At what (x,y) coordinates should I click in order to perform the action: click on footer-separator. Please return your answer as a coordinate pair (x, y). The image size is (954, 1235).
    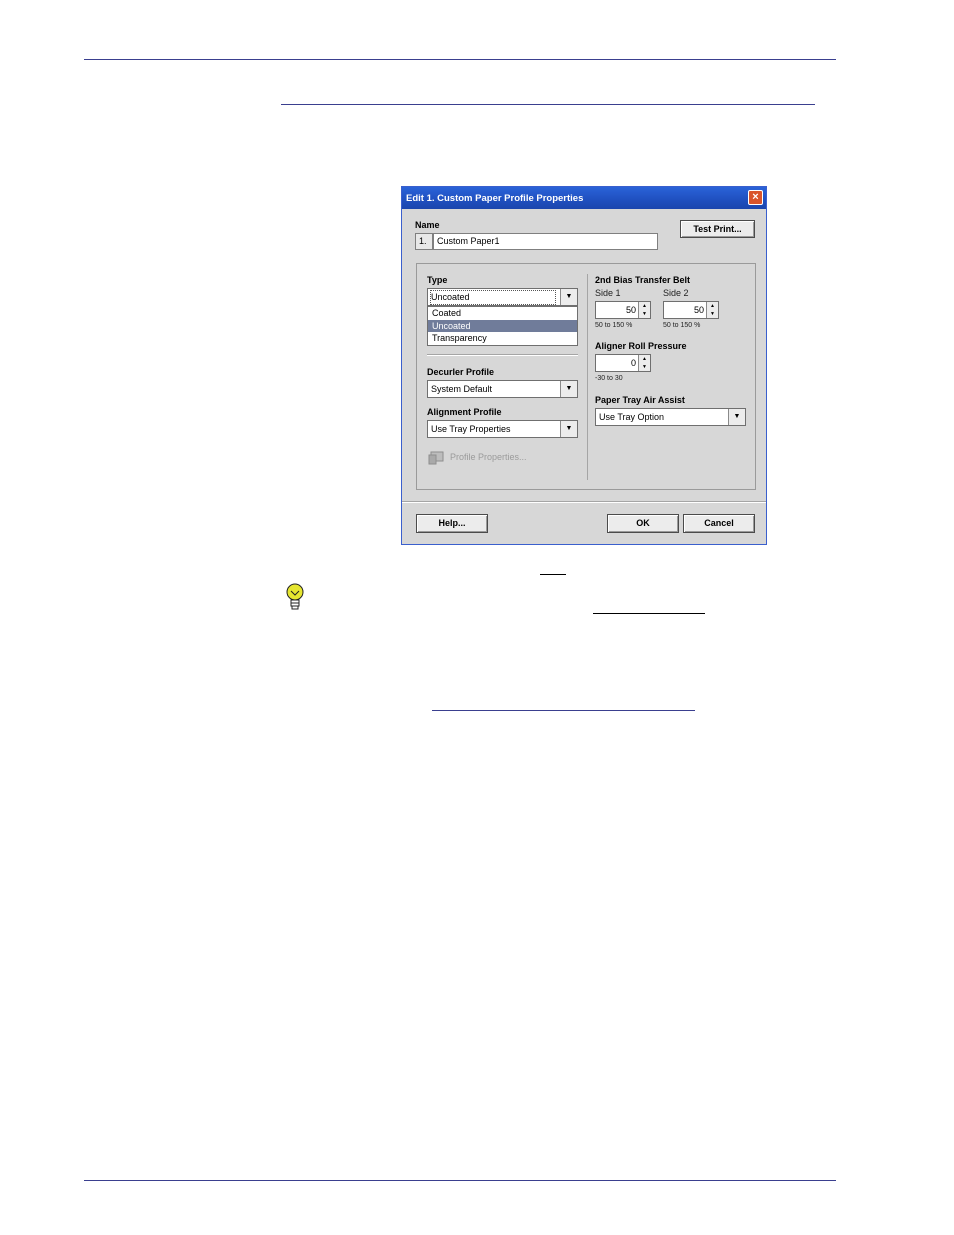
    Looking at the image, I should click on (584, 502).